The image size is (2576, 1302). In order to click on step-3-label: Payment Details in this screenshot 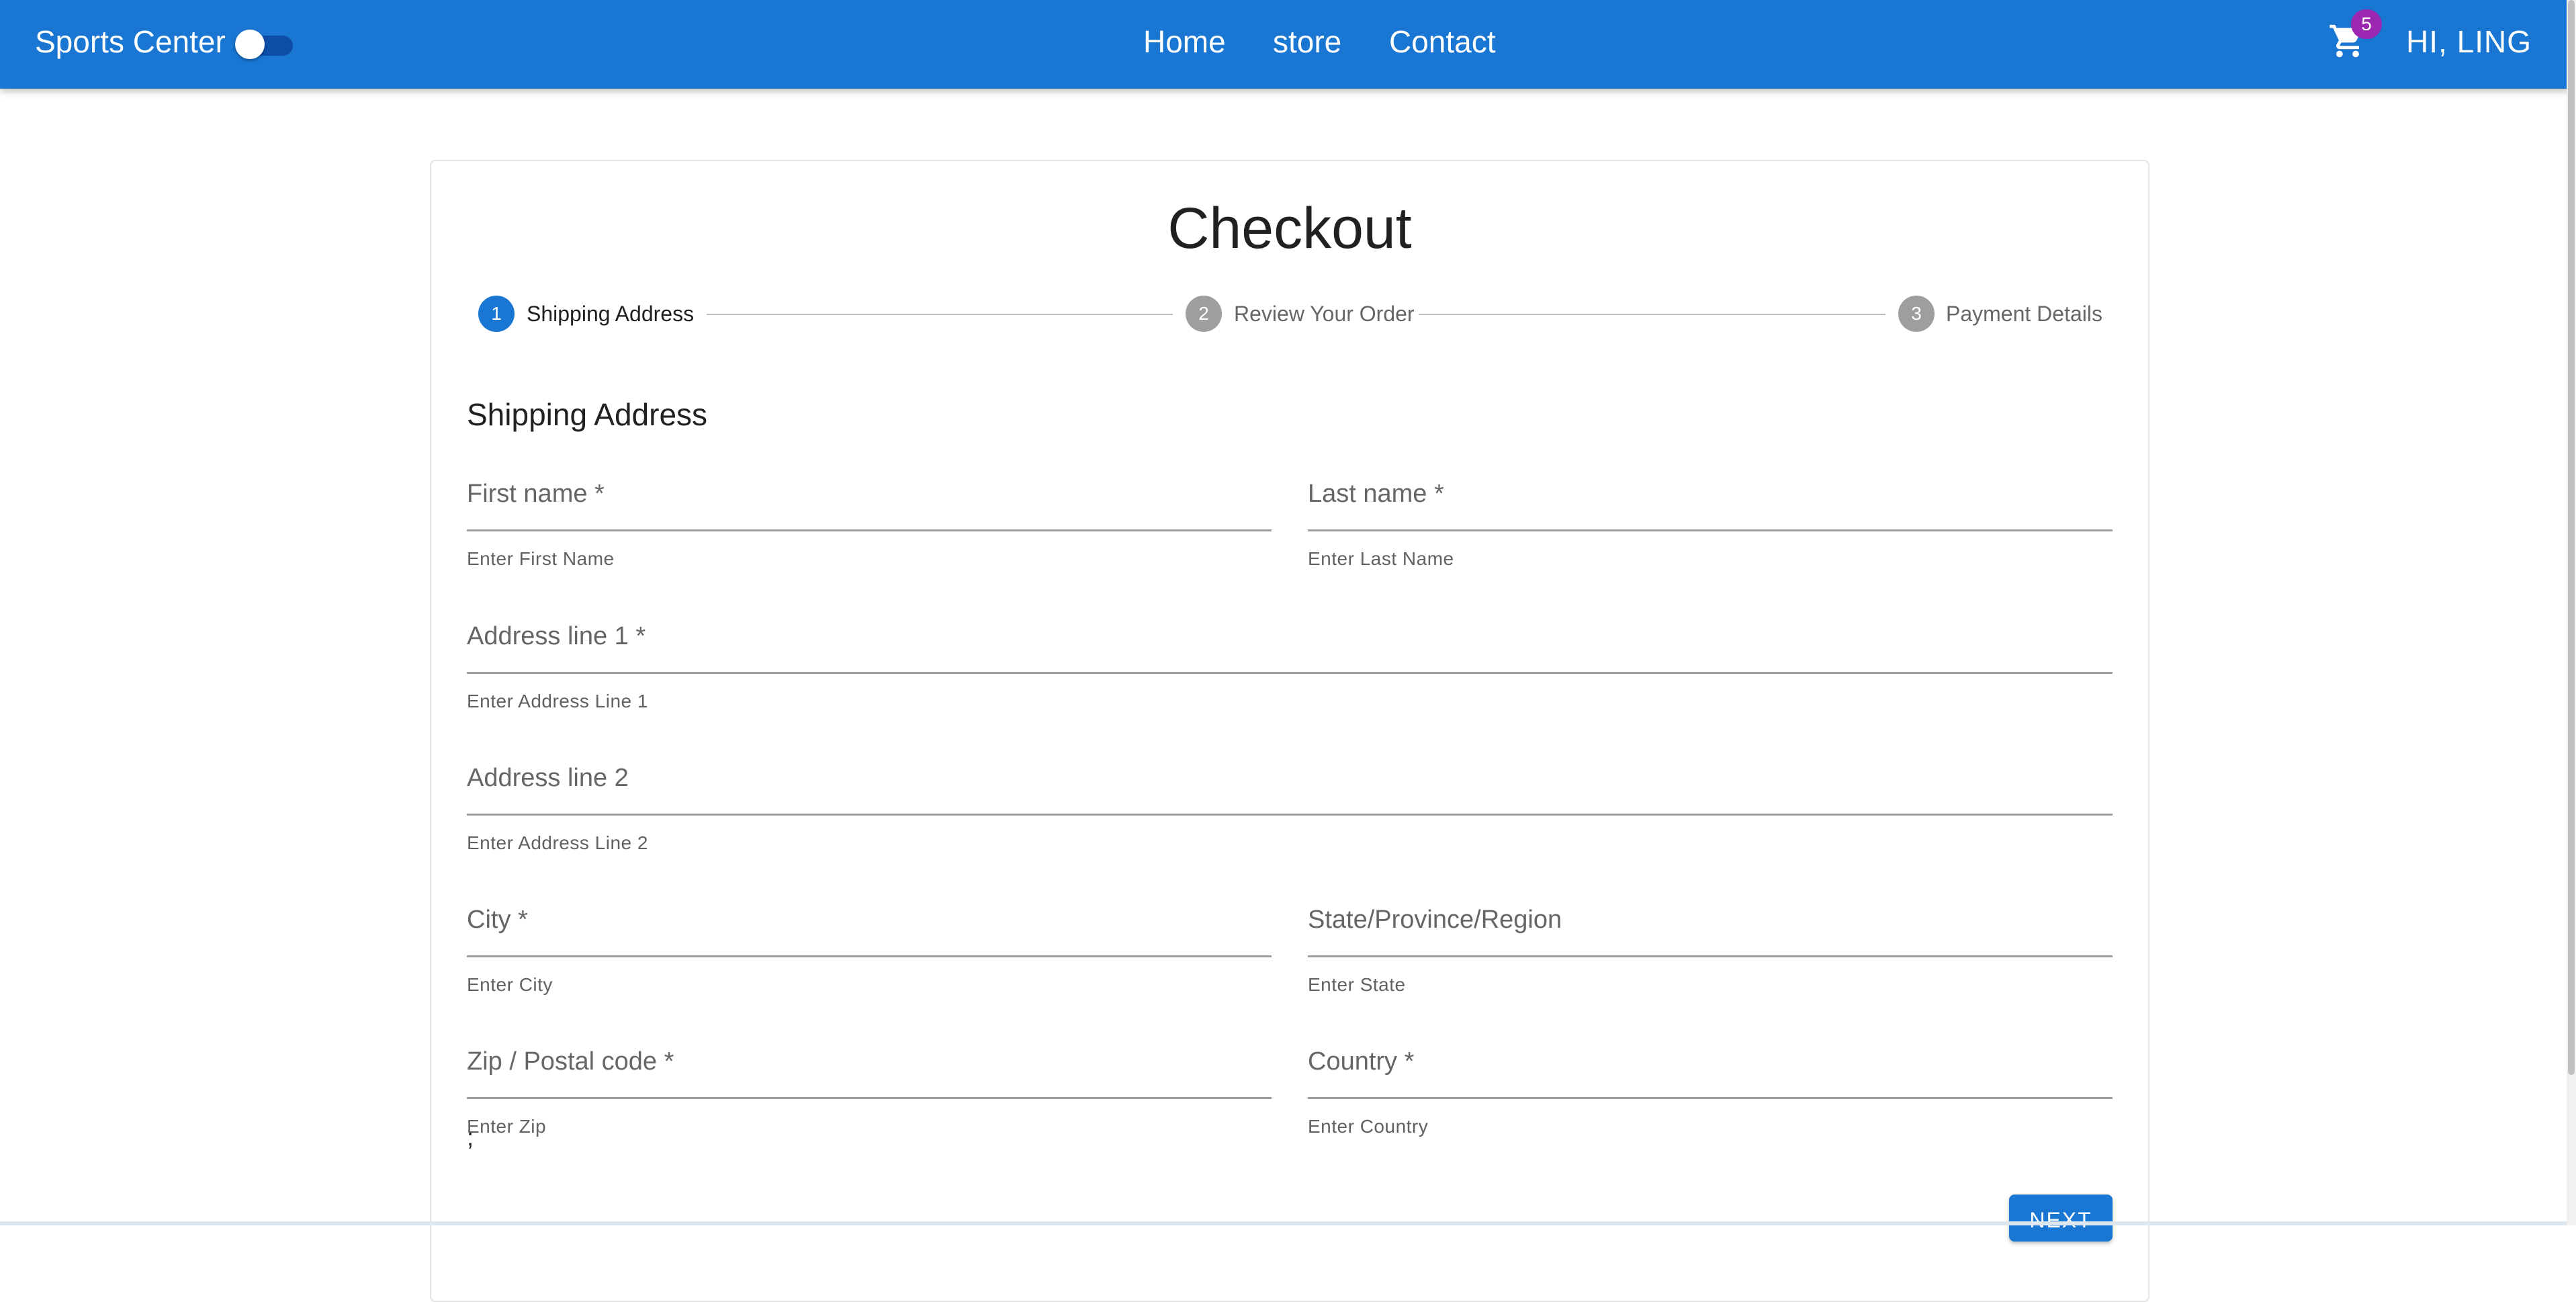, I will do `click(2024, 314)`.